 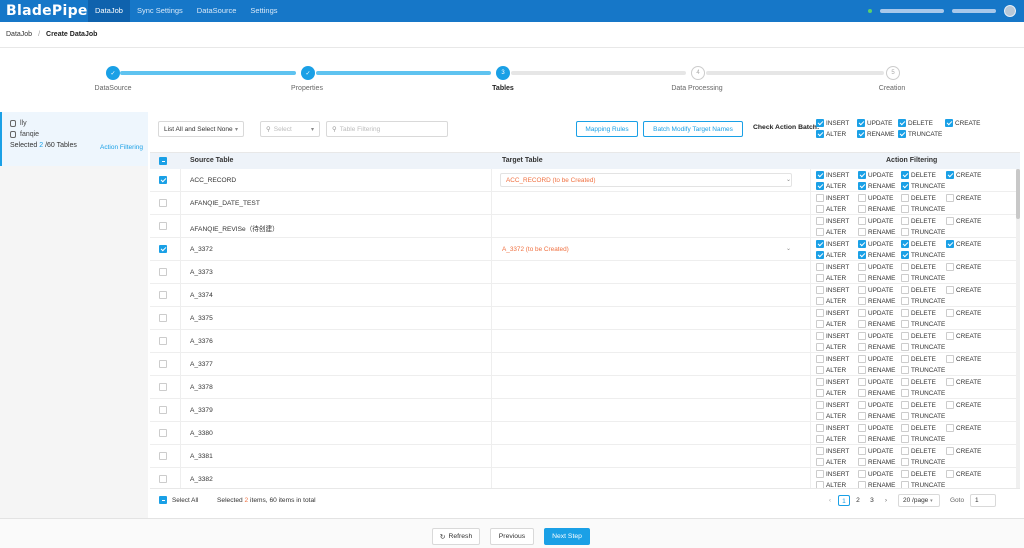 What do you see at coordinates (387, 129) in the screenshot?
I see `table-filter-input: ⚲ Table Filtering` at bounding box center [387, 129].